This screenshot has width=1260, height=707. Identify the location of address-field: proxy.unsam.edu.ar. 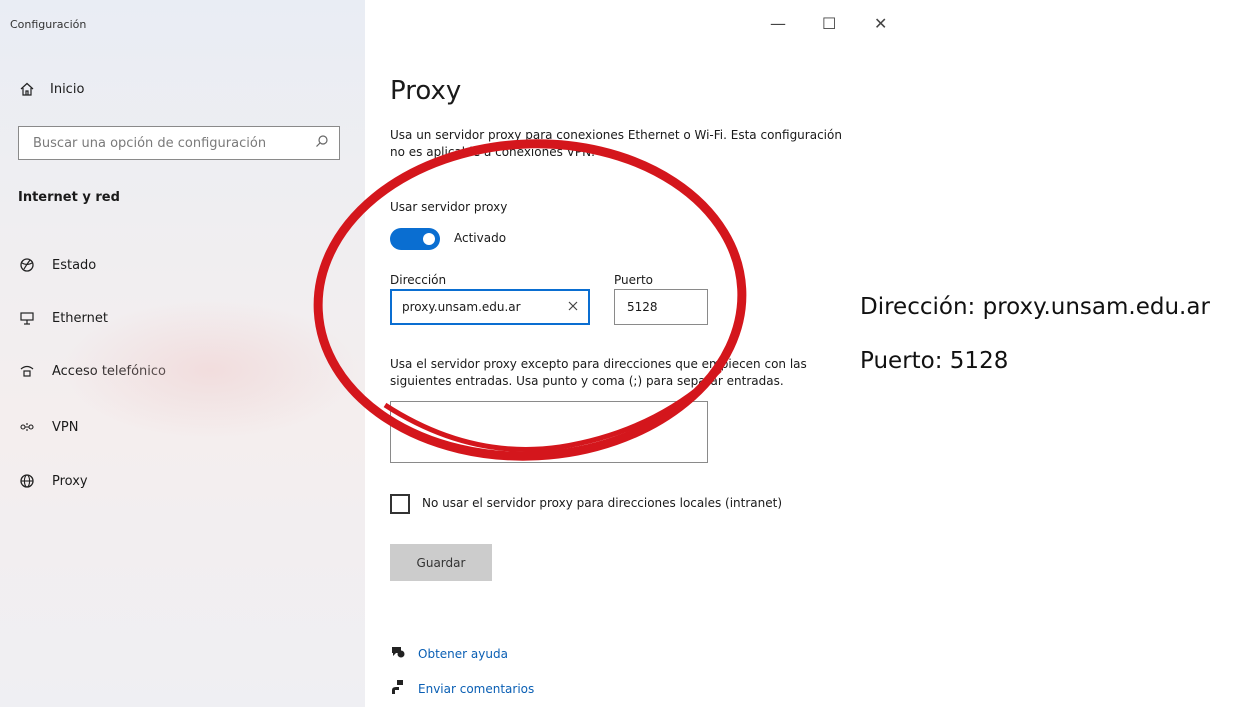
(490, 307).